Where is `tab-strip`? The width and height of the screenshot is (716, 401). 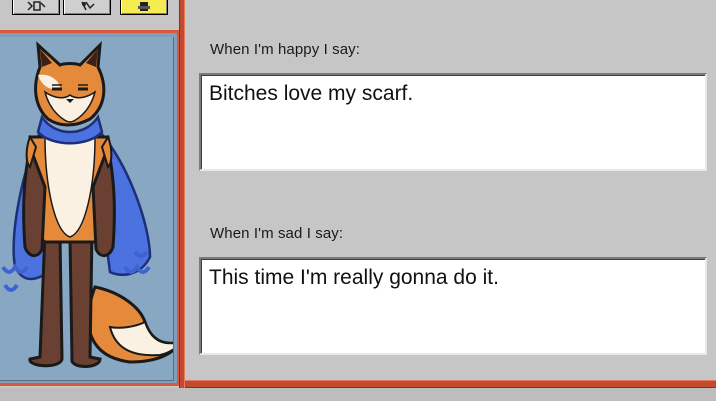
tab-strip is located at coordinates (89, 8).